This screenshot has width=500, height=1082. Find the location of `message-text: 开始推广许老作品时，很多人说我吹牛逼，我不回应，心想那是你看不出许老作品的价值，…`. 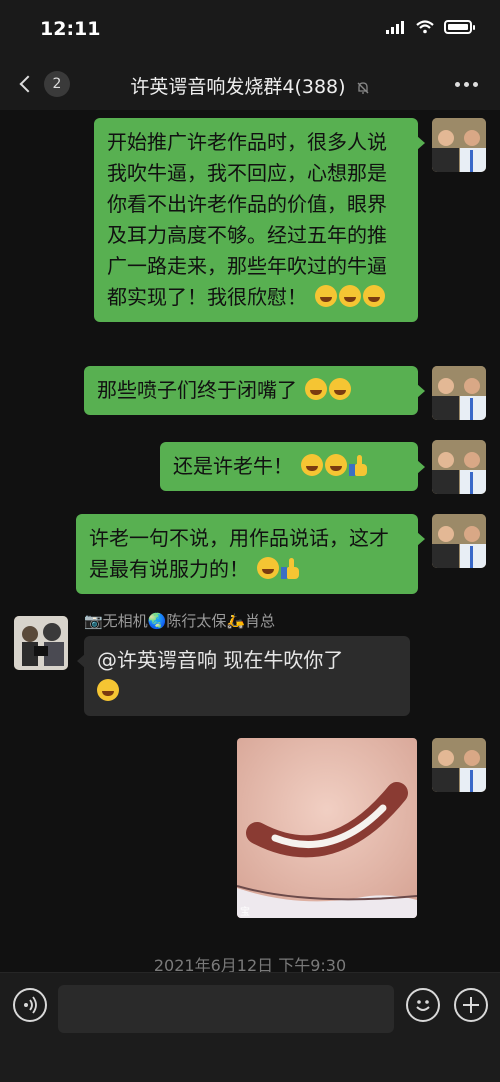

message-text: 开始推广许老作品时，很多人说我吹牛逼，我不回应，心想那是你看不出许老作品的价值，… is located at coordinates (247, 219).